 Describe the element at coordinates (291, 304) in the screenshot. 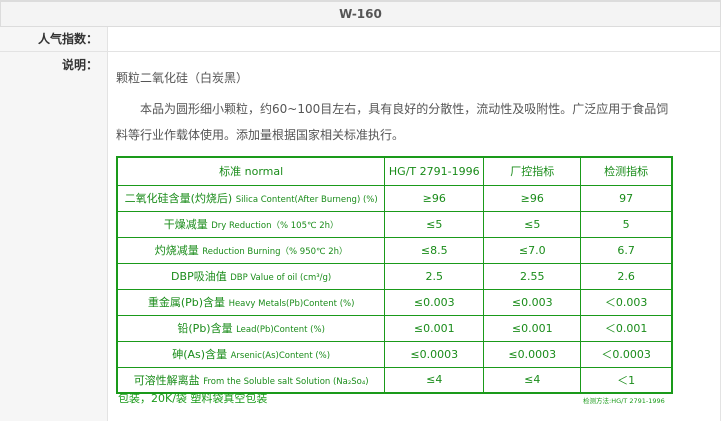

I see `spec-item-en: Heavy Metals(Pb)Content (%)` at that location.